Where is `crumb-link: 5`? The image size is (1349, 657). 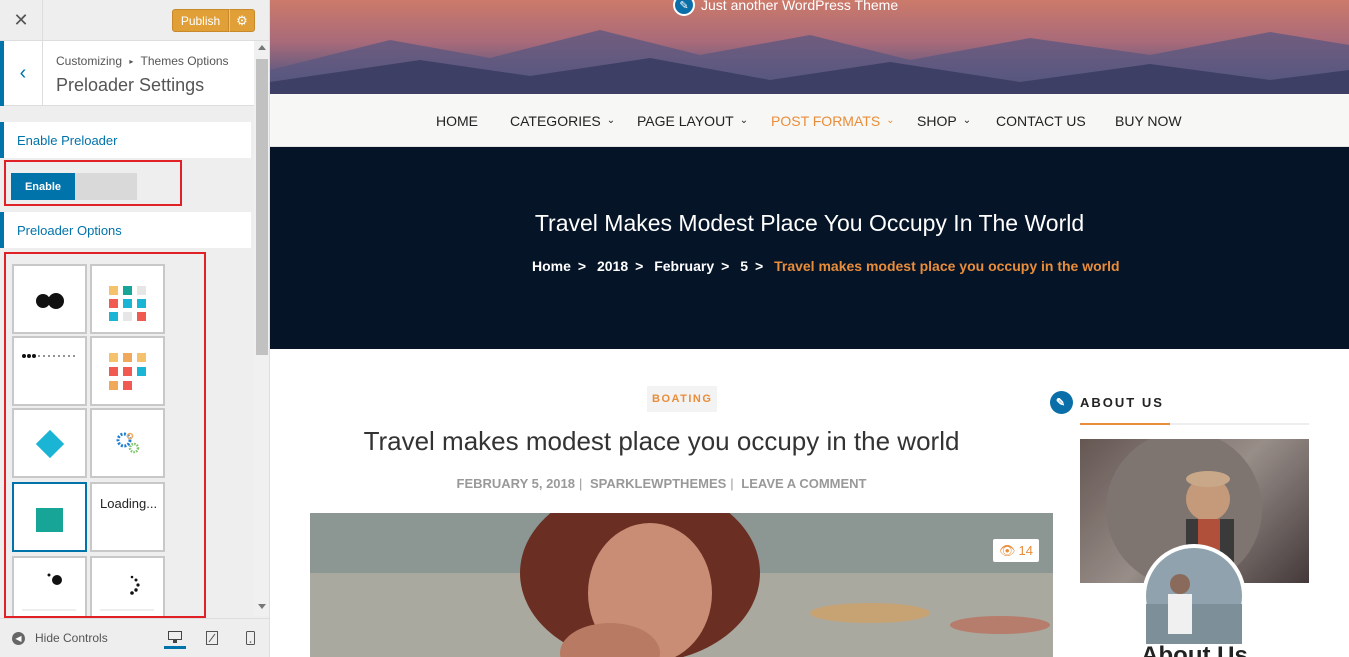 crumb-link: 5 is located at coordinates (744, 266).